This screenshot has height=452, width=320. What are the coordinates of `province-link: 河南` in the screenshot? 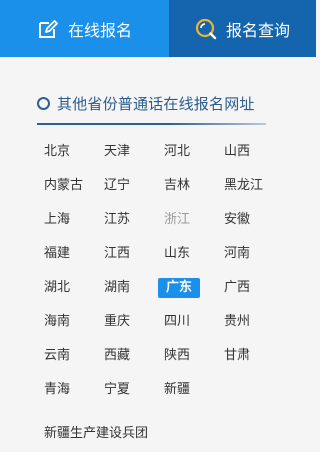 It's located at (237, 254).